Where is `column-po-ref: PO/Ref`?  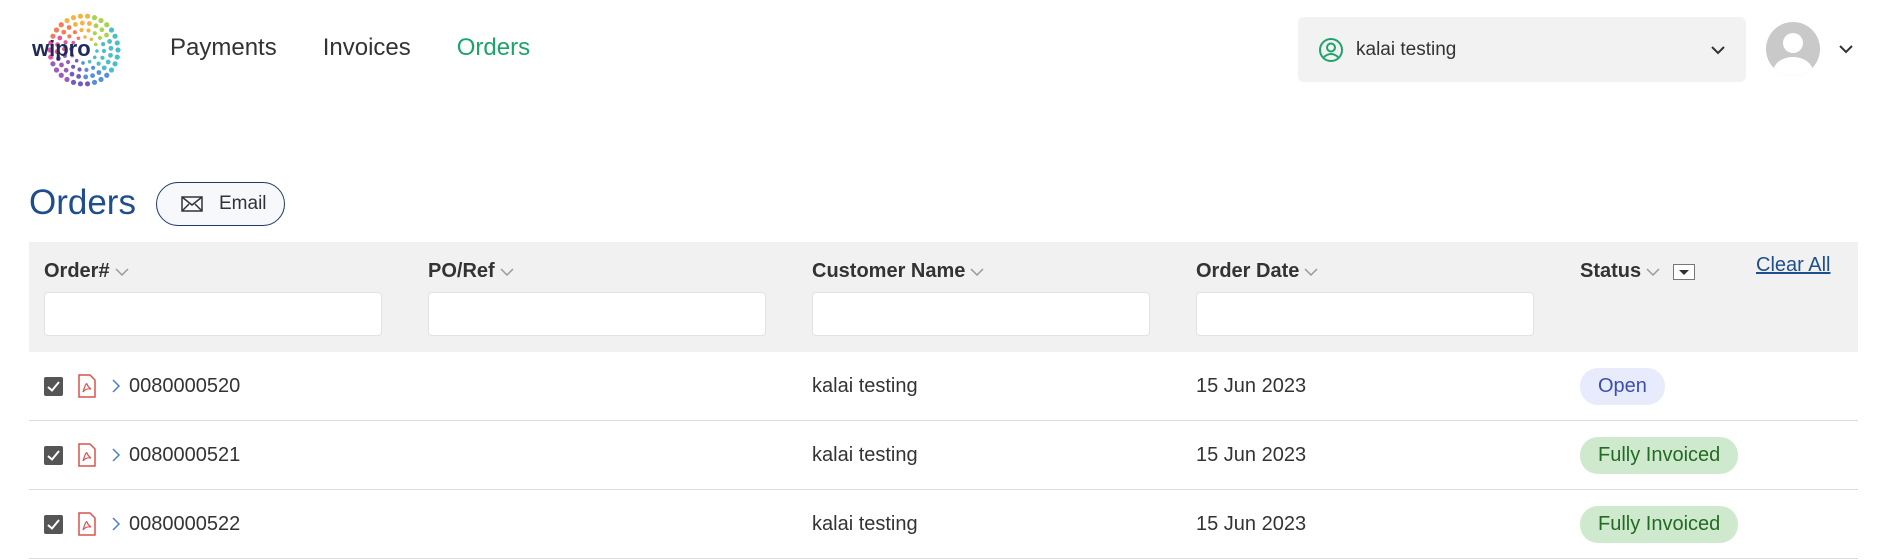
column-po-ref: PO/Ref is located at coordinates (471, 271).